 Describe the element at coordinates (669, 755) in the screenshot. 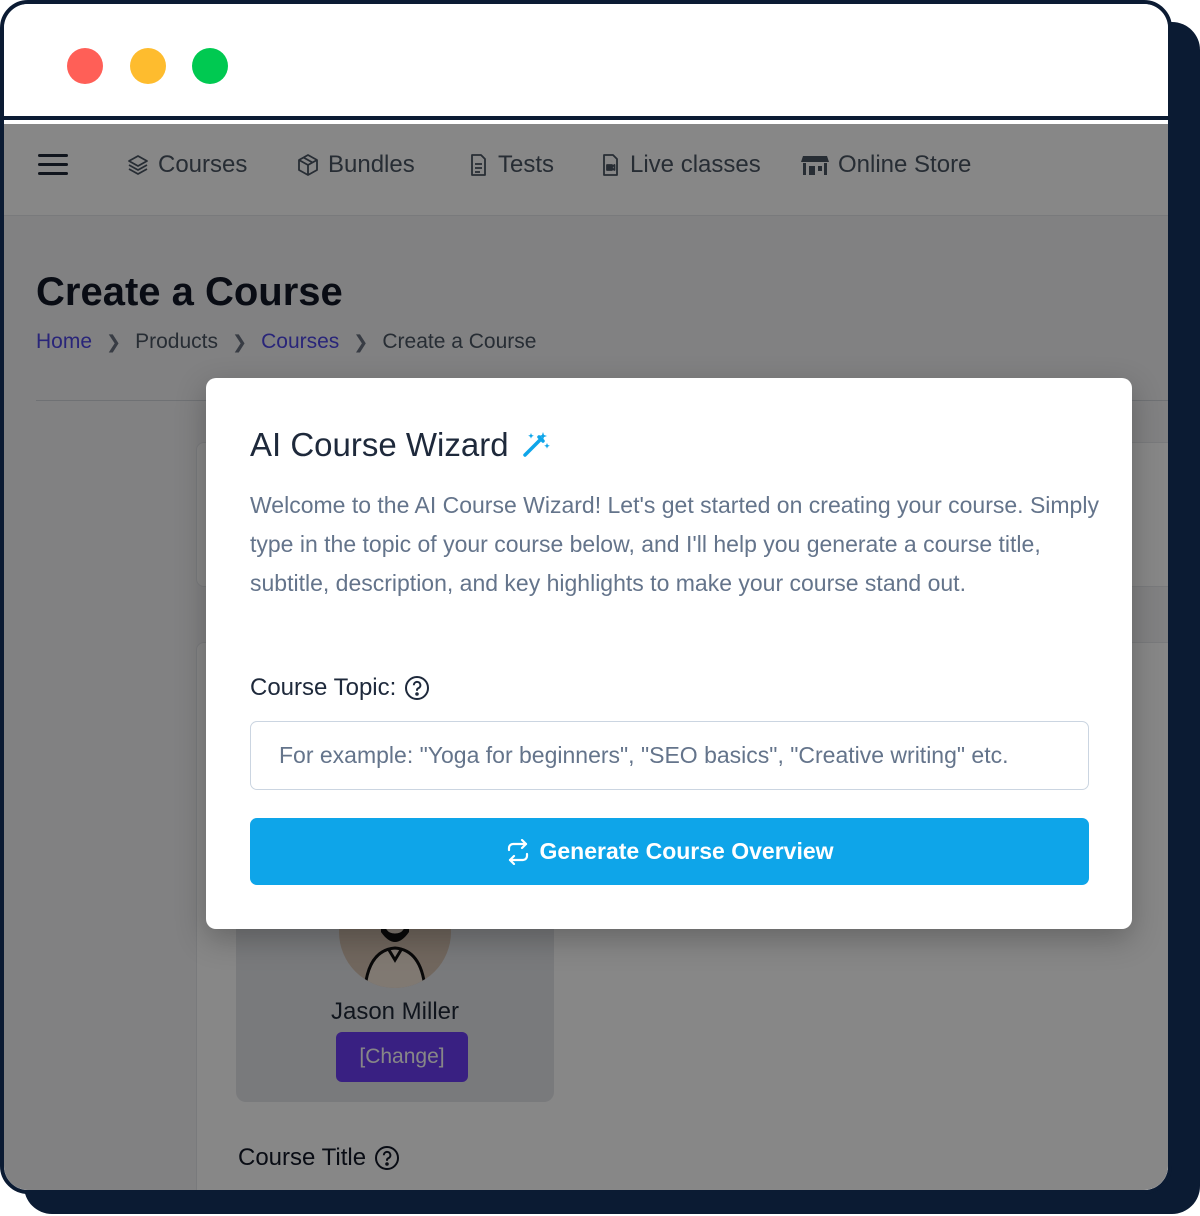

I see `course-topic-input` at that location.